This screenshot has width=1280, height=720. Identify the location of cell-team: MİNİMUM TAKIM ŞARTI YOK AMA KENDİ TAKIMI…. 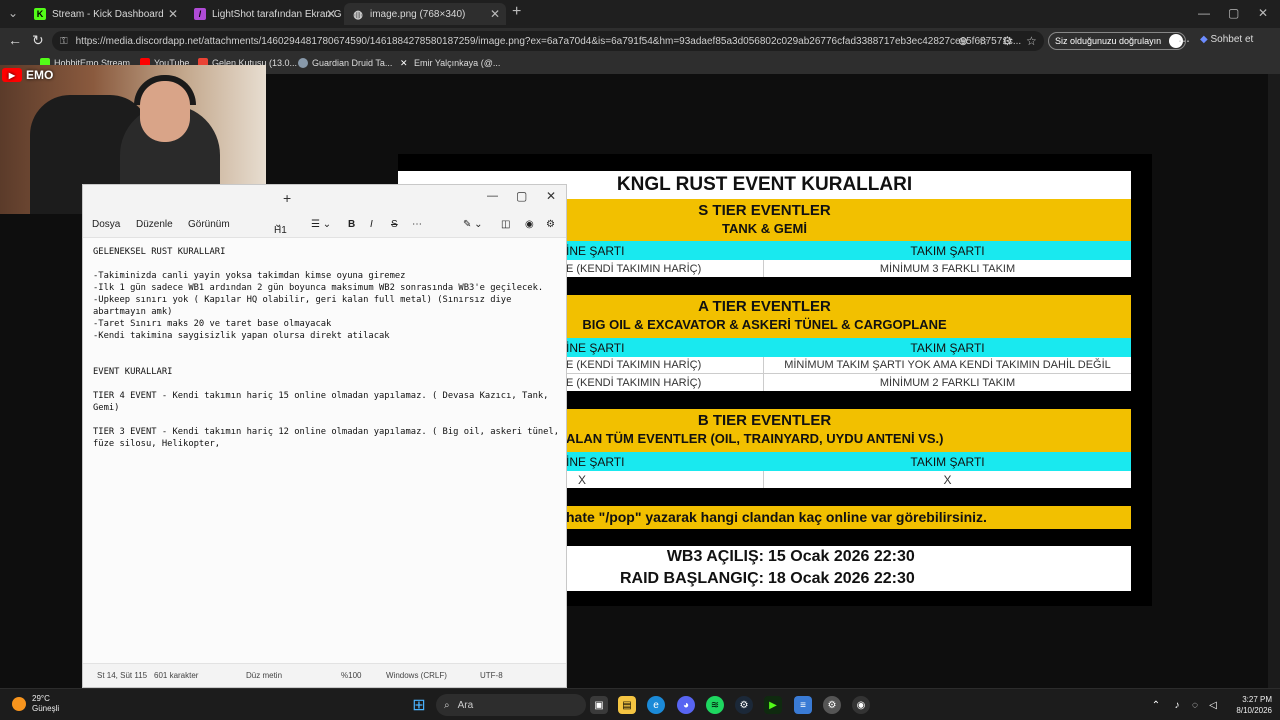
(947, 365).